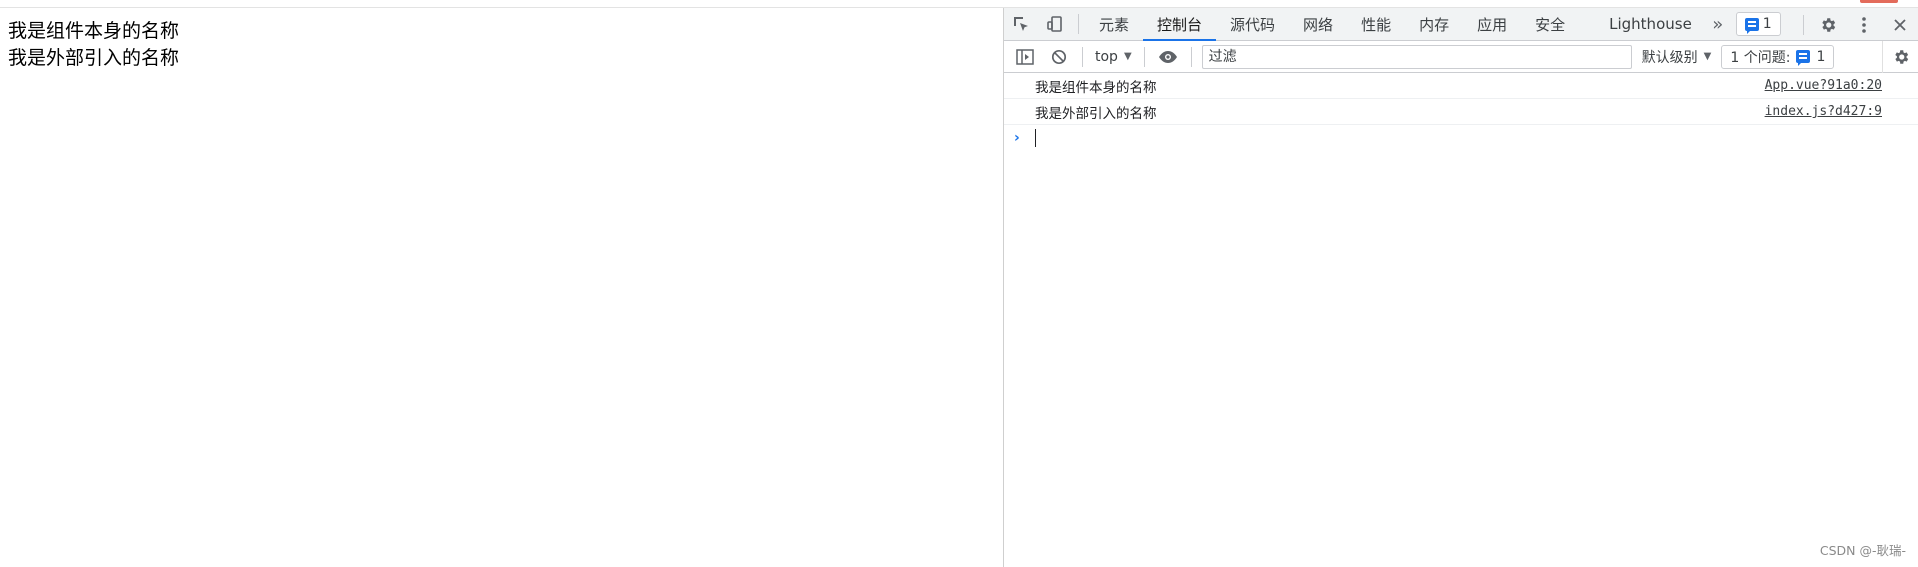  I want to click on console-message: 我是组件本身的名称 App.vue?91a0:20, so click(1461, 86).